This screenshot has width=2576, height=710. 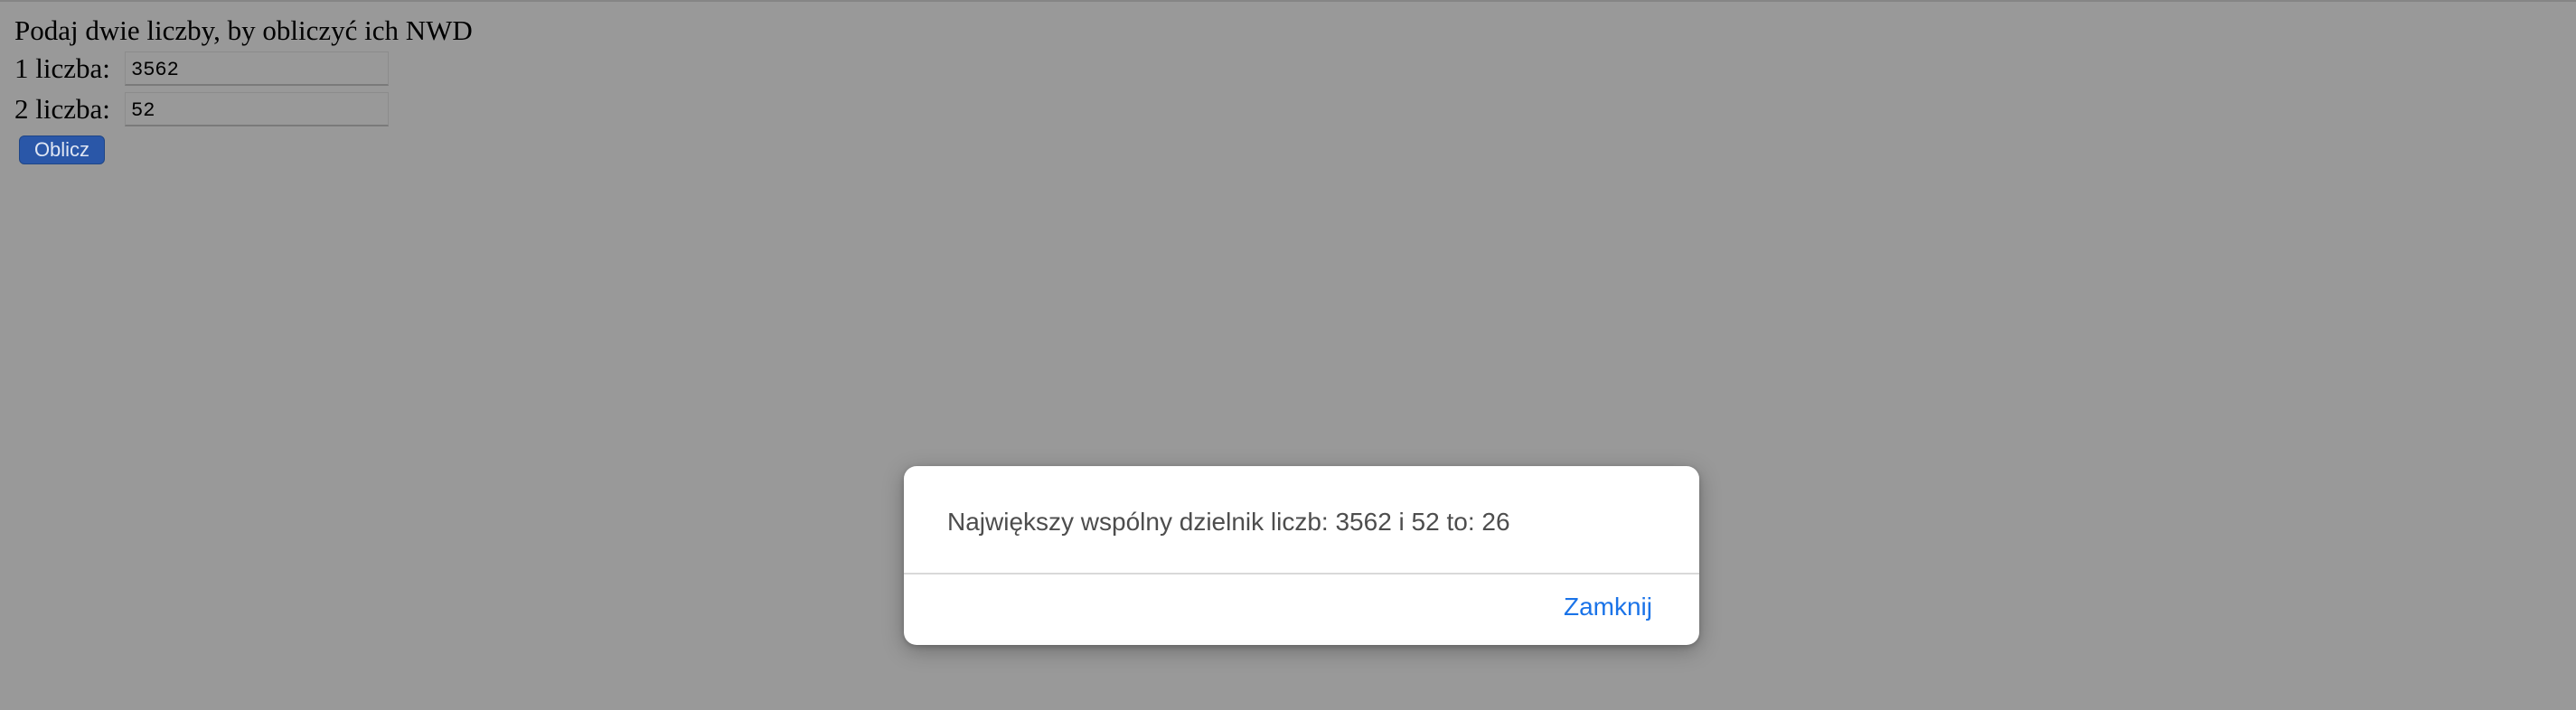 I want to click on field1-input, so click(x=257, y=69).